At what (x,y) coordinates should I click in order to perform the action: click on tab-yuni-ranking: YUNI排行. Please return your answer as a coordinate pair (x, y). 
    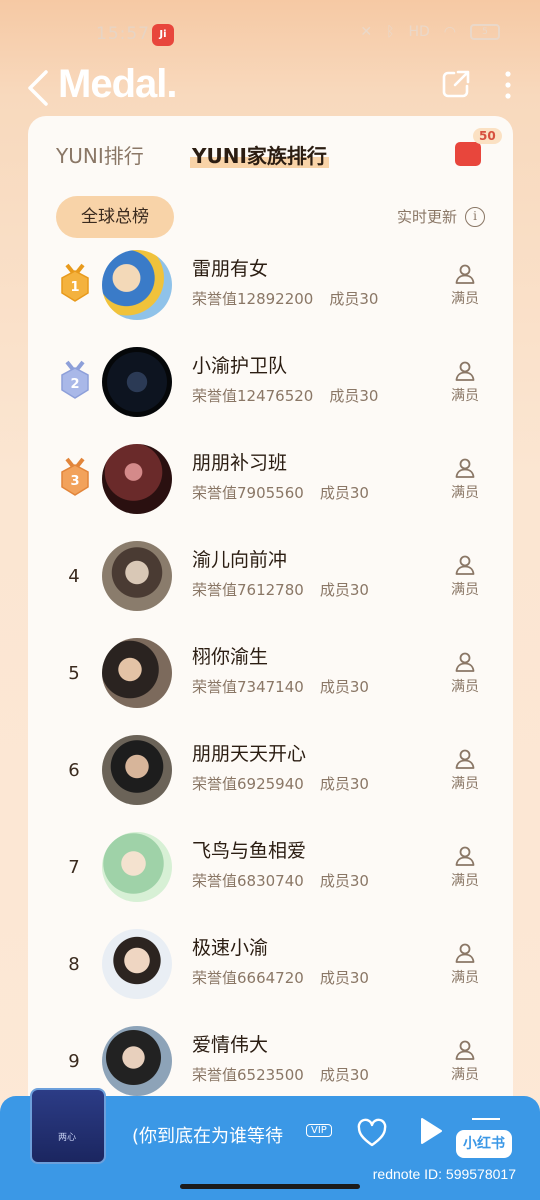
    Looking at the image, I should click on (100, 154).